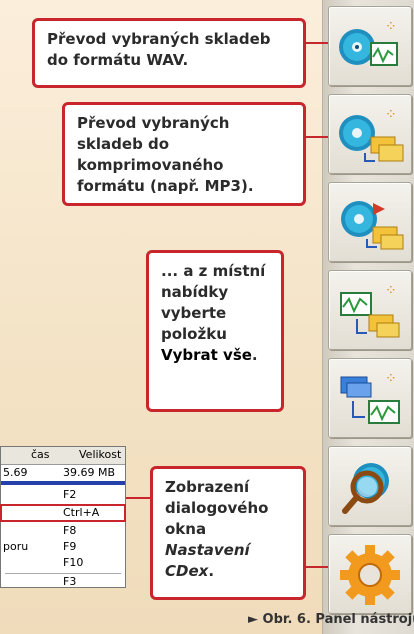 This screenshot has width=414, height=634. Describe the element at coordinates (70, 530) in the screenshot. I see `menu-item-shortcut: F8` at that location.